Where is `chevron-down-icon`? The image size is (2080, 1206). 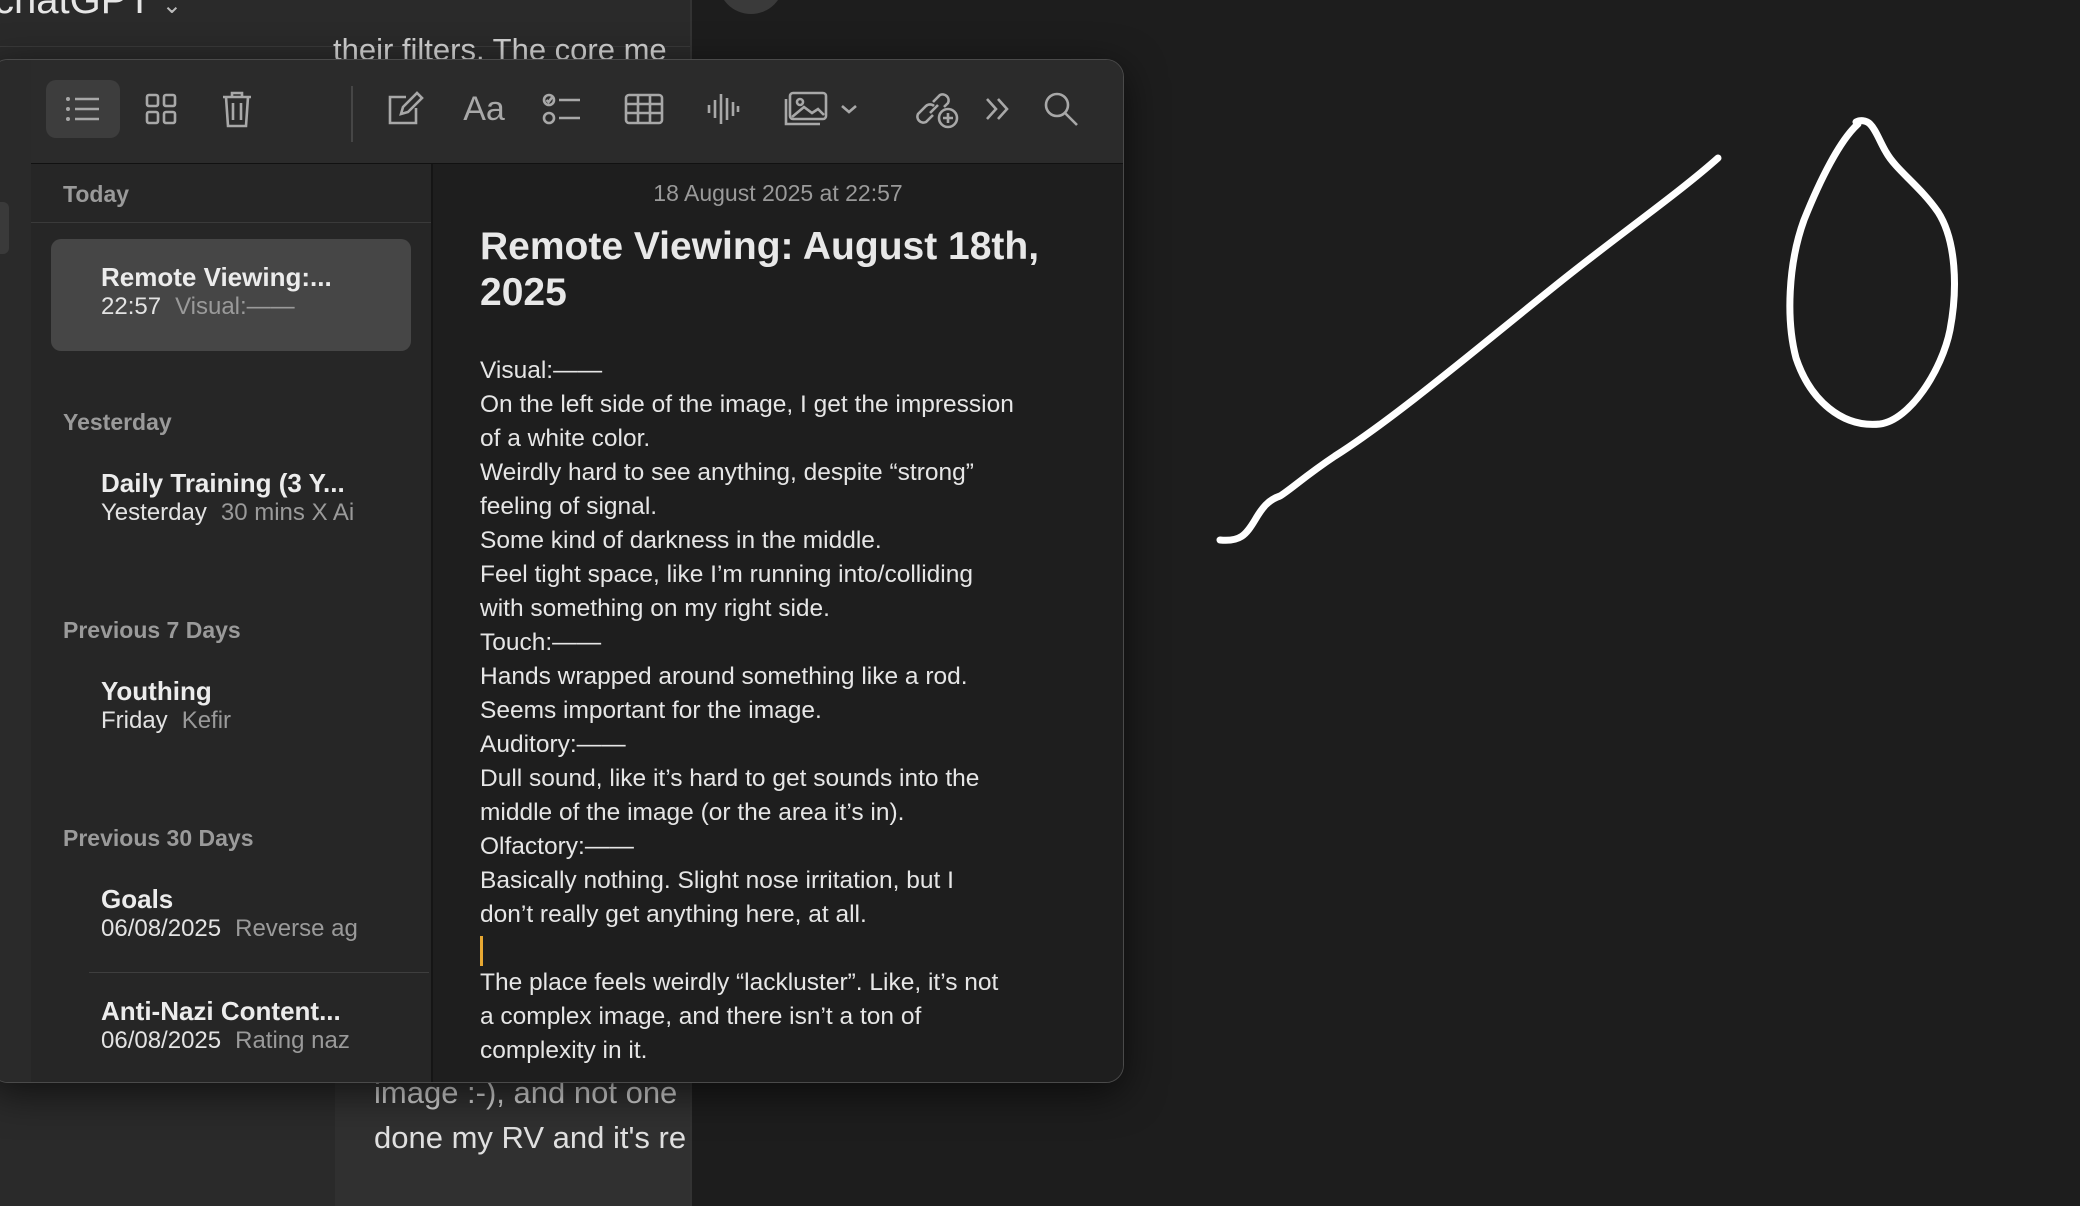
chevron-down-icon is located at coordinates (849, 109).